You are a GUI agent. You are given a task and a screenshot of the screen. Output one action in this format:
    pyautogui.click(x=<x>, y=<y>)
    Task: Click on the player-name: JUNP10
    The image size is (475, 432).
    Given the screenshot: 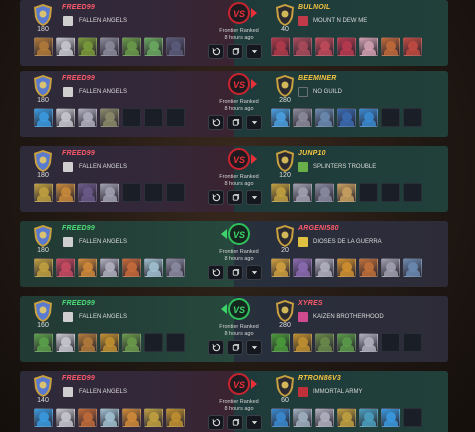 What is the action you would take?
    pyautogui.click(x=312, y=153)
    